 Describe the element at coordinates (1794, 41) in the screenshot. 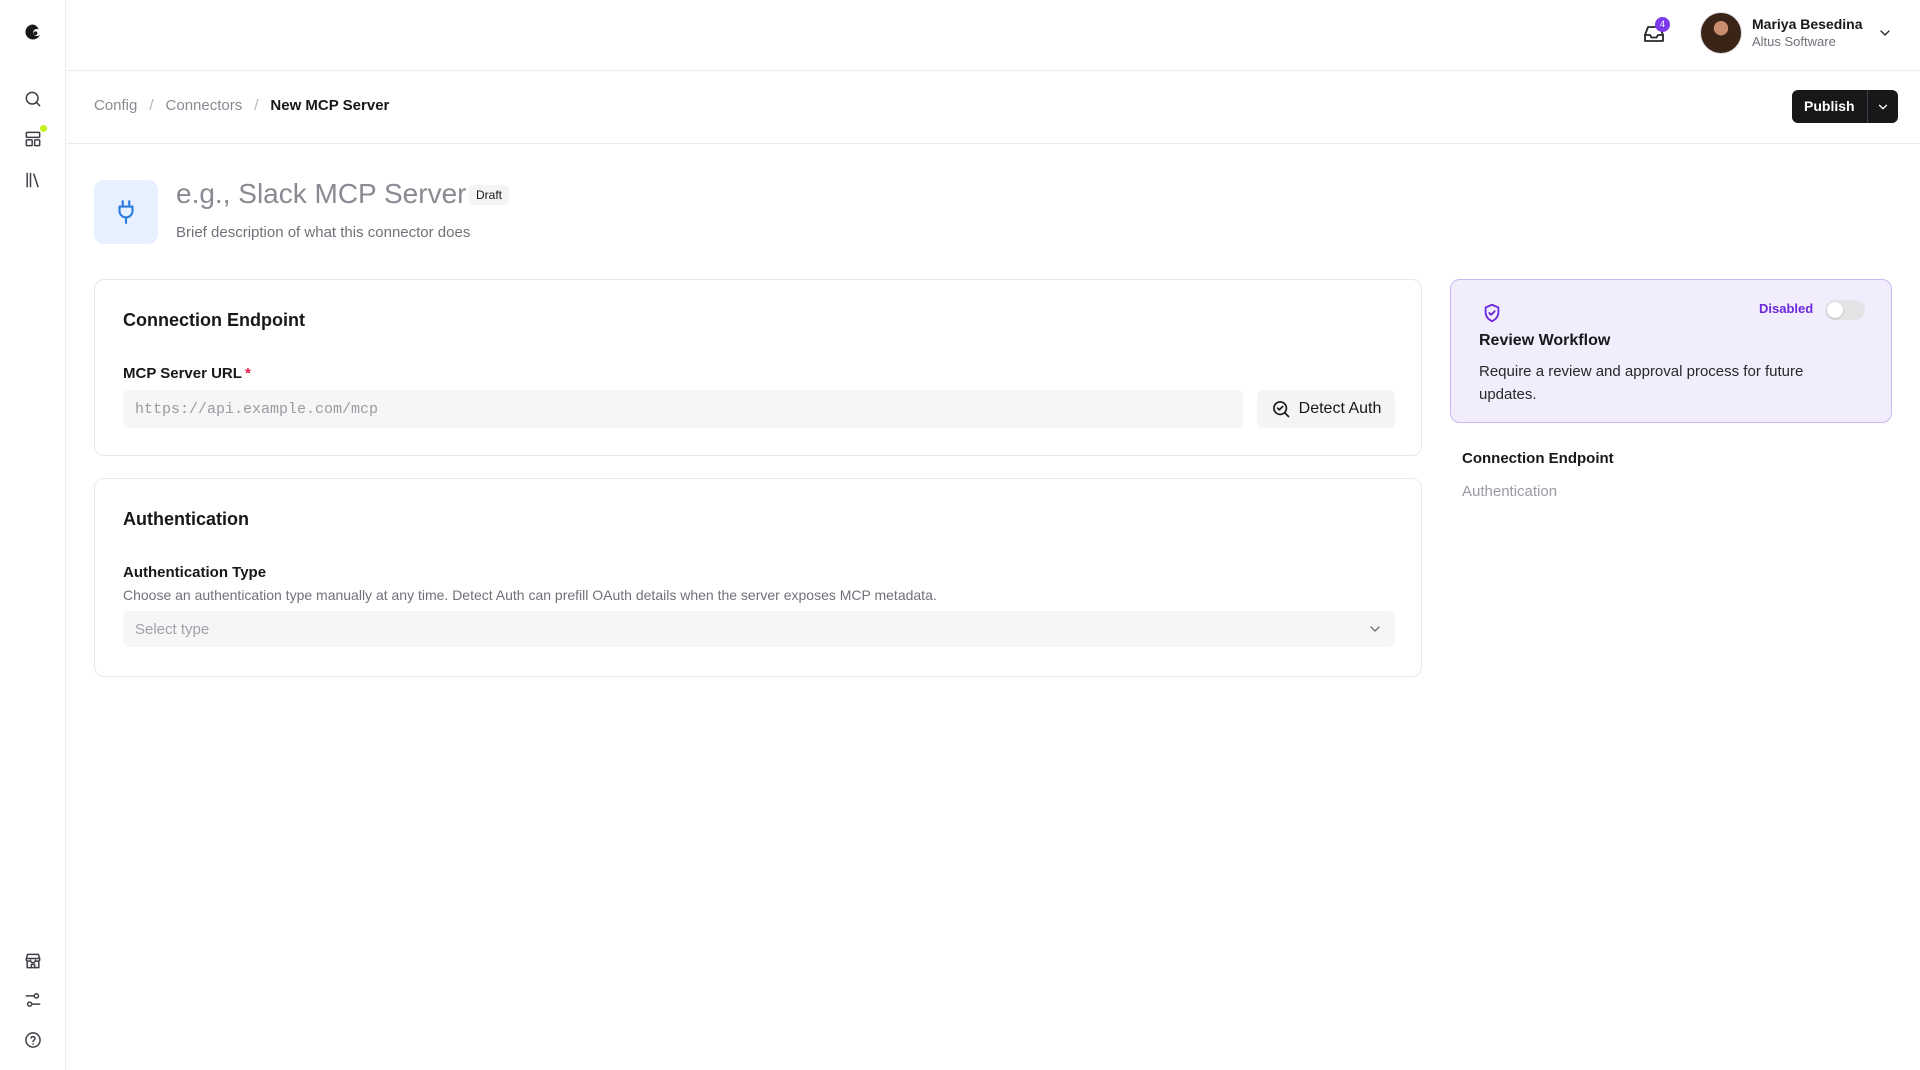

I see `user-org: Altus Software` at that location.